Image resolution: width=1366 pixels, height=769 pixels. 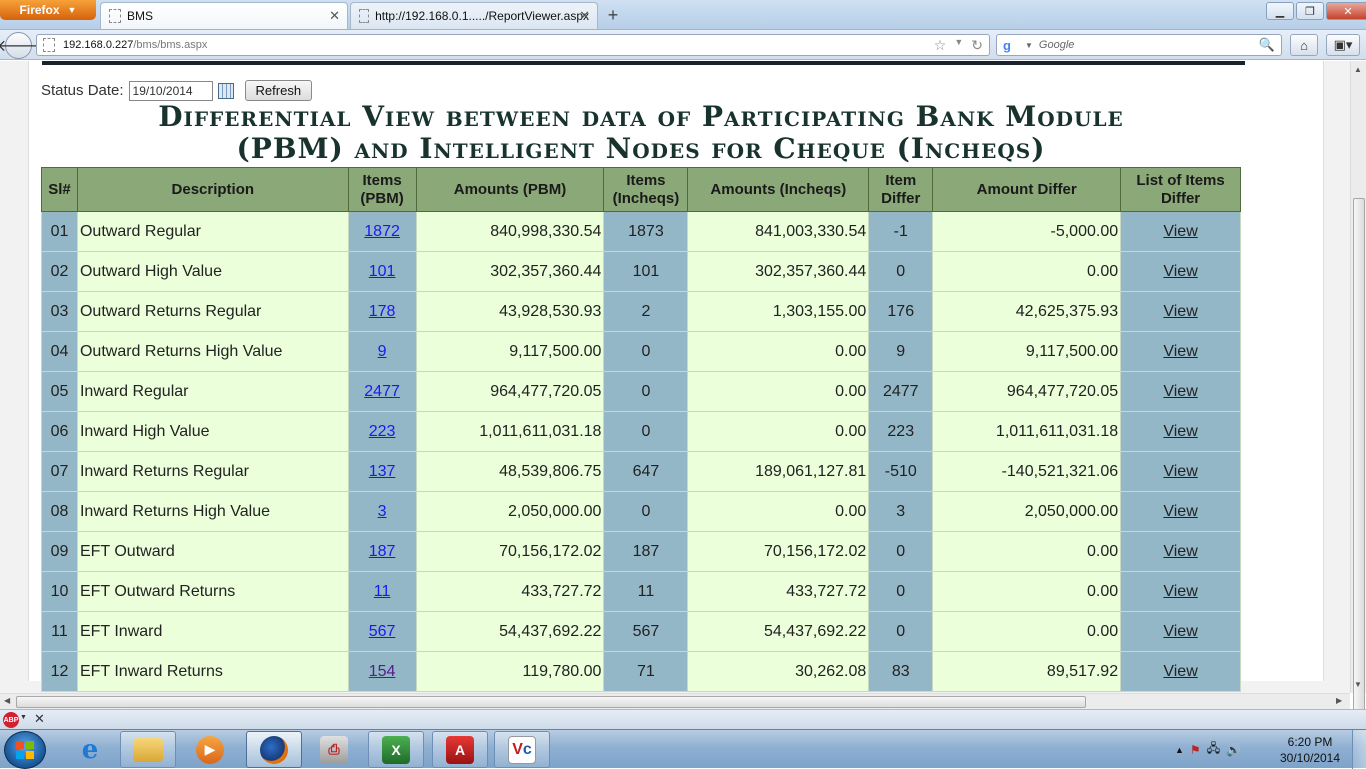 I want to click on cell-amount-incheqs: 0.00, so click(x=778, y=351).